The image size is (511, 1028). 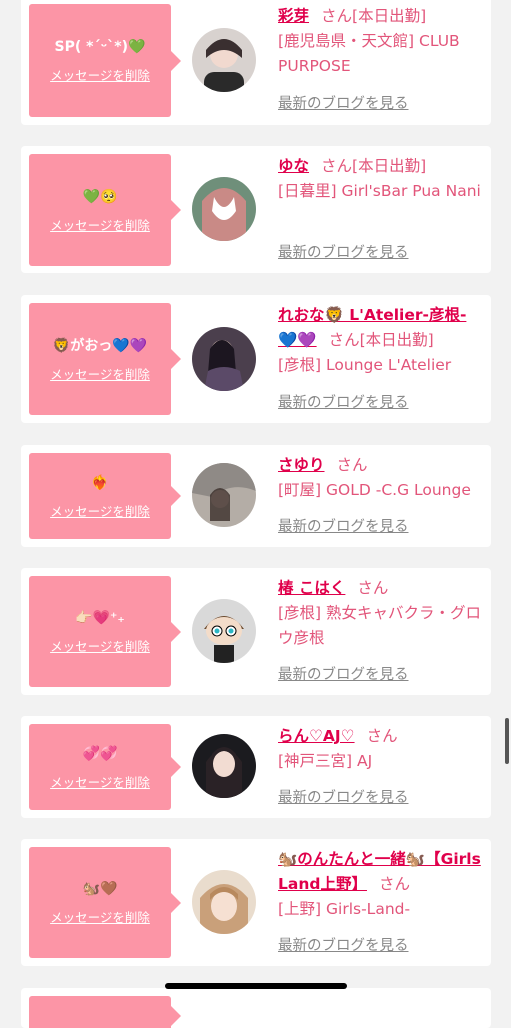 What do you see at coordinates (380, 749) in the screenshot?
I see `cast-info: らん♡AJ♡ さん [神戸三宮] AJ` at bounding box center [380, 749].